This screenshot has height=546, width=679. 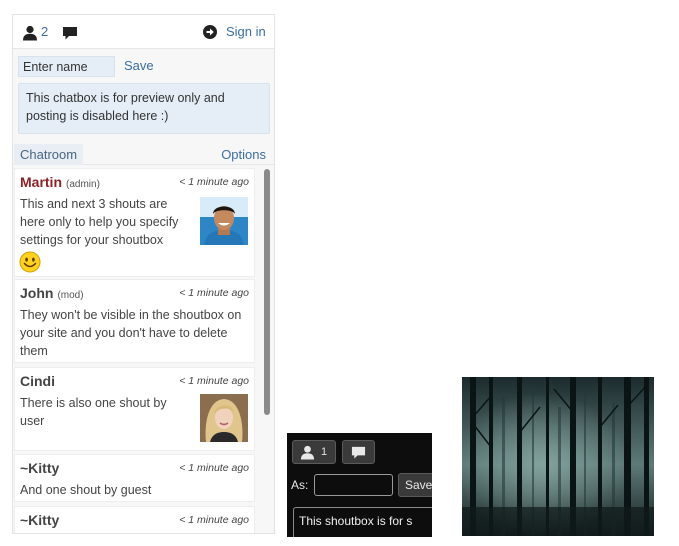 I want to click on smiley-icon, so click(x=30, y=262).